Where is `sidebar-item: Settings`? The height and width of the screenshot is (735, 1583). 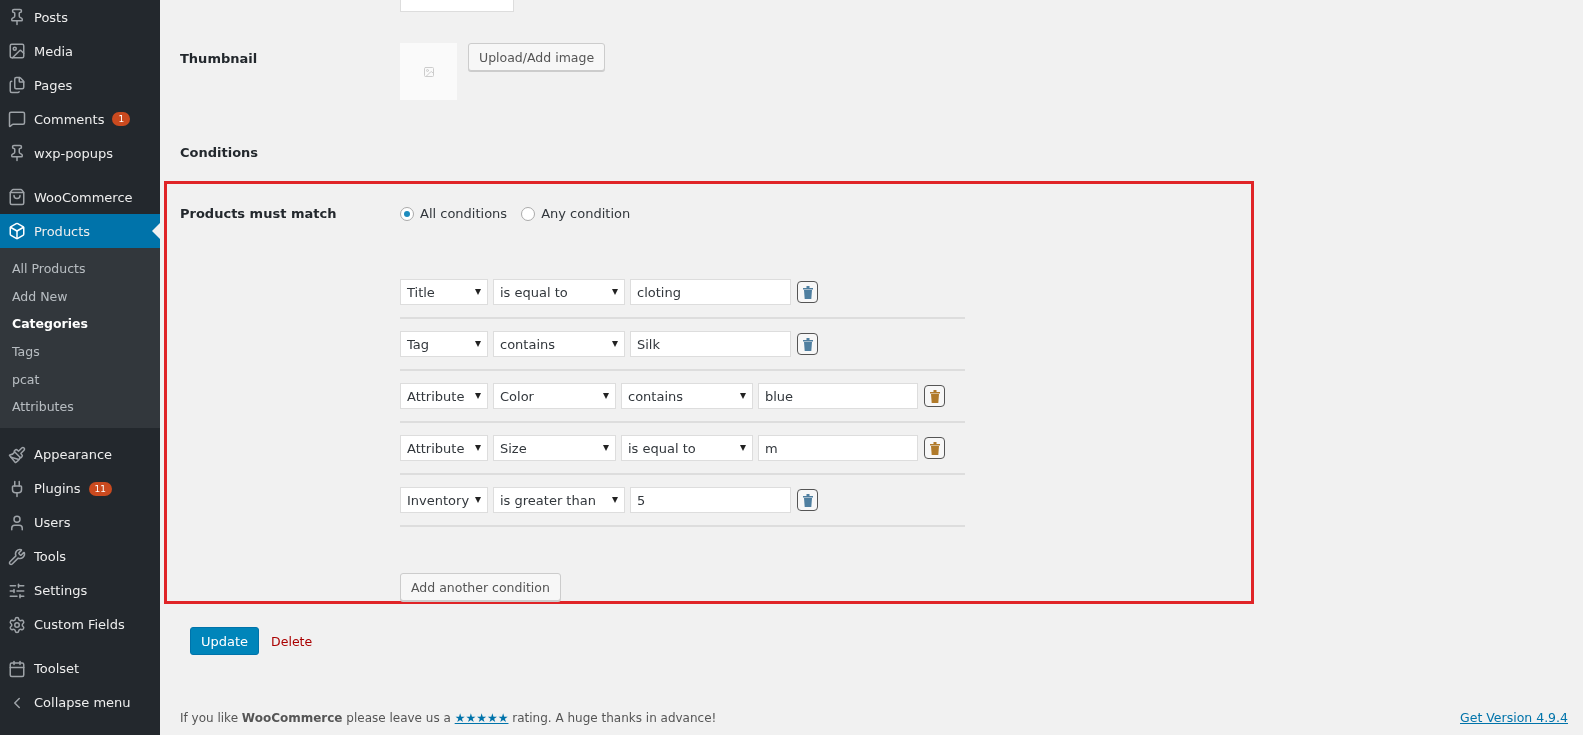
sidebar-item: Settings is located at coordinates (80, 590).